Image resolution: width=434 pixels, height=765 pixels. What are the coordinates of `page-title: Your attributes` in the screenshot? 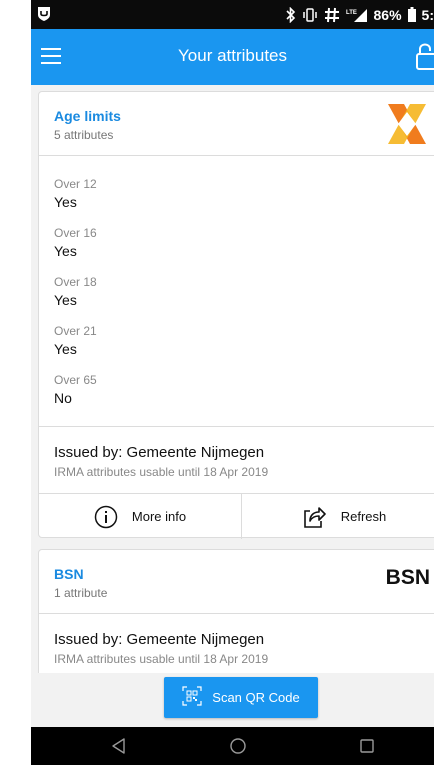 It's located at (232, 55).